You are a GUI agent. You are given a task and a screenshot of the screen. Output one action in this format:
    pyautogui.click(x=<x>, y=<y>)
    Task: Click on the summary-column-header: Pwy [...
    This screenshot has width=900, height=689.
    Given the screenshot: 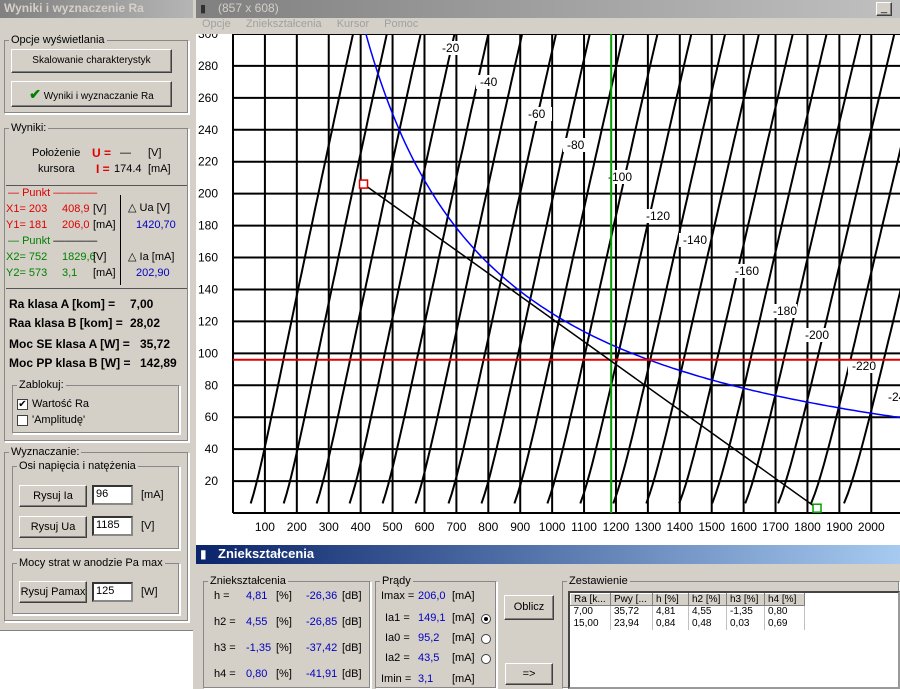 What is the action you would take?
    pyautogui.click(x=631, y=599)
    